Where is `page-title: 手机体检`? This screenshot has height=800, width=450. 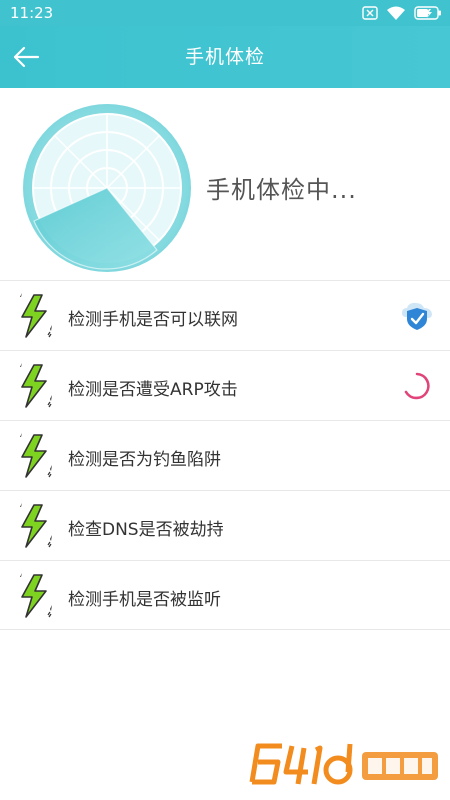
page-title: 手机体检 is located at coordinates (224, 57).